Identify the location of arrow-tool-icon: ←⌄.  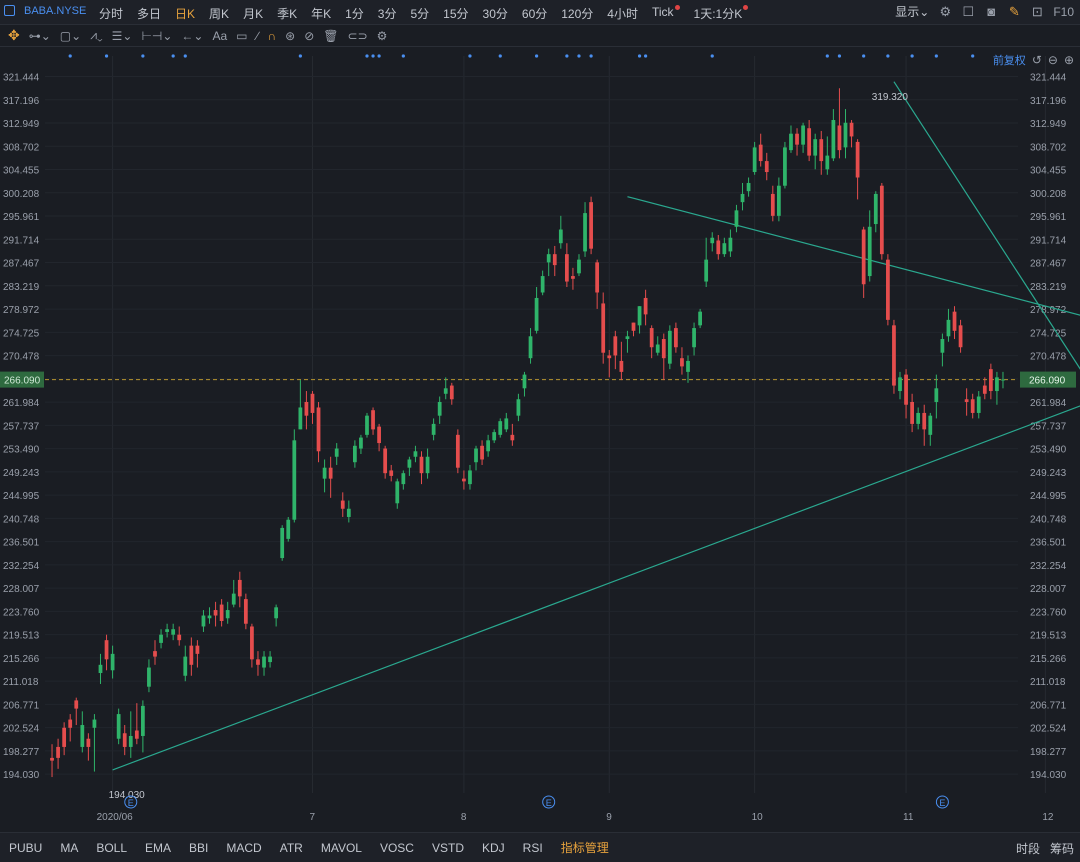
(192, 36).